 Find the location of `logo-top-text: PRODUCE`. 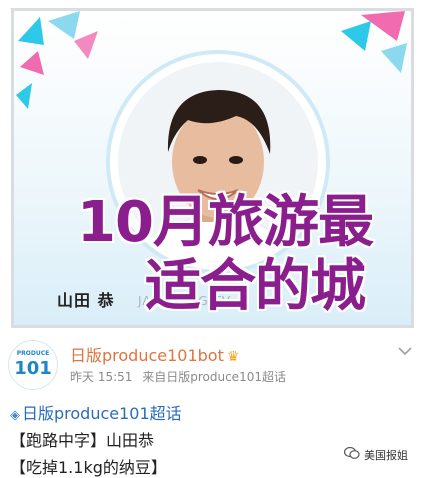

logo-top-text: PRODUCE is located at coordinates (33, 353).